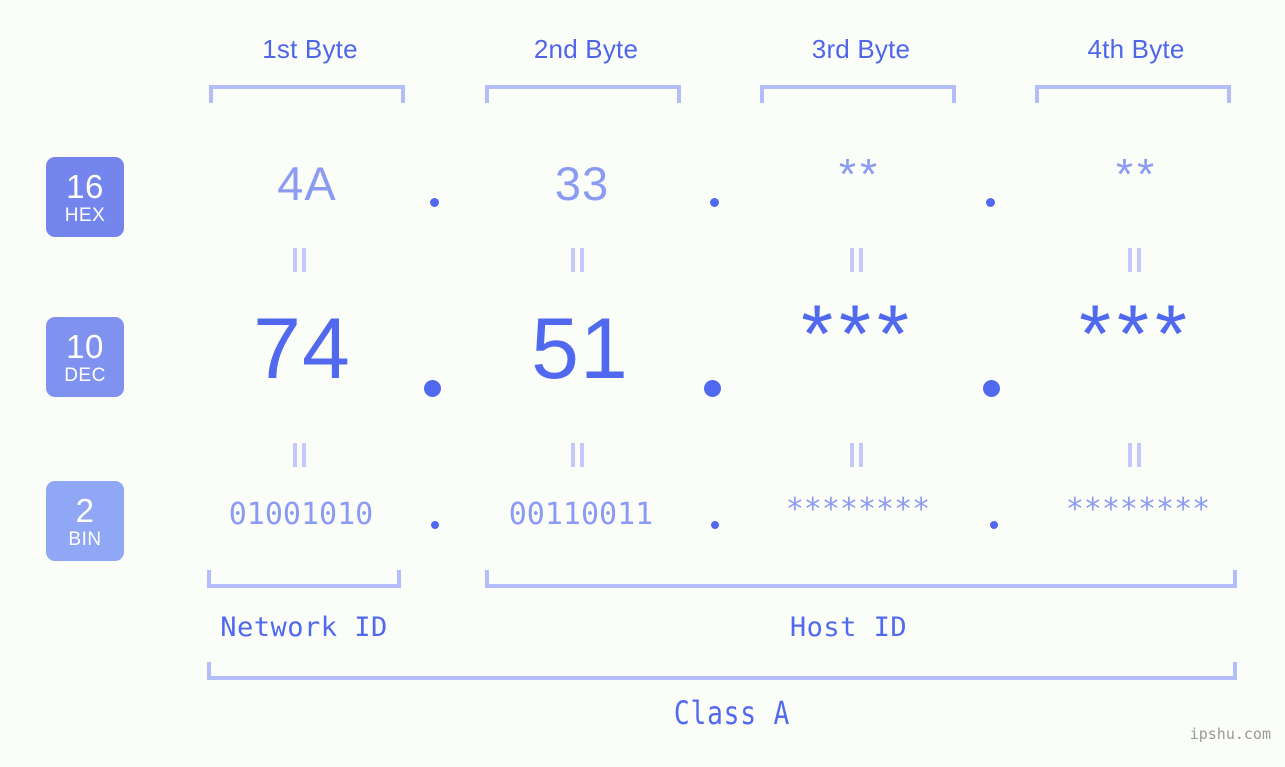  I want to click on hex-byte-4: **, so click(1137, 174).